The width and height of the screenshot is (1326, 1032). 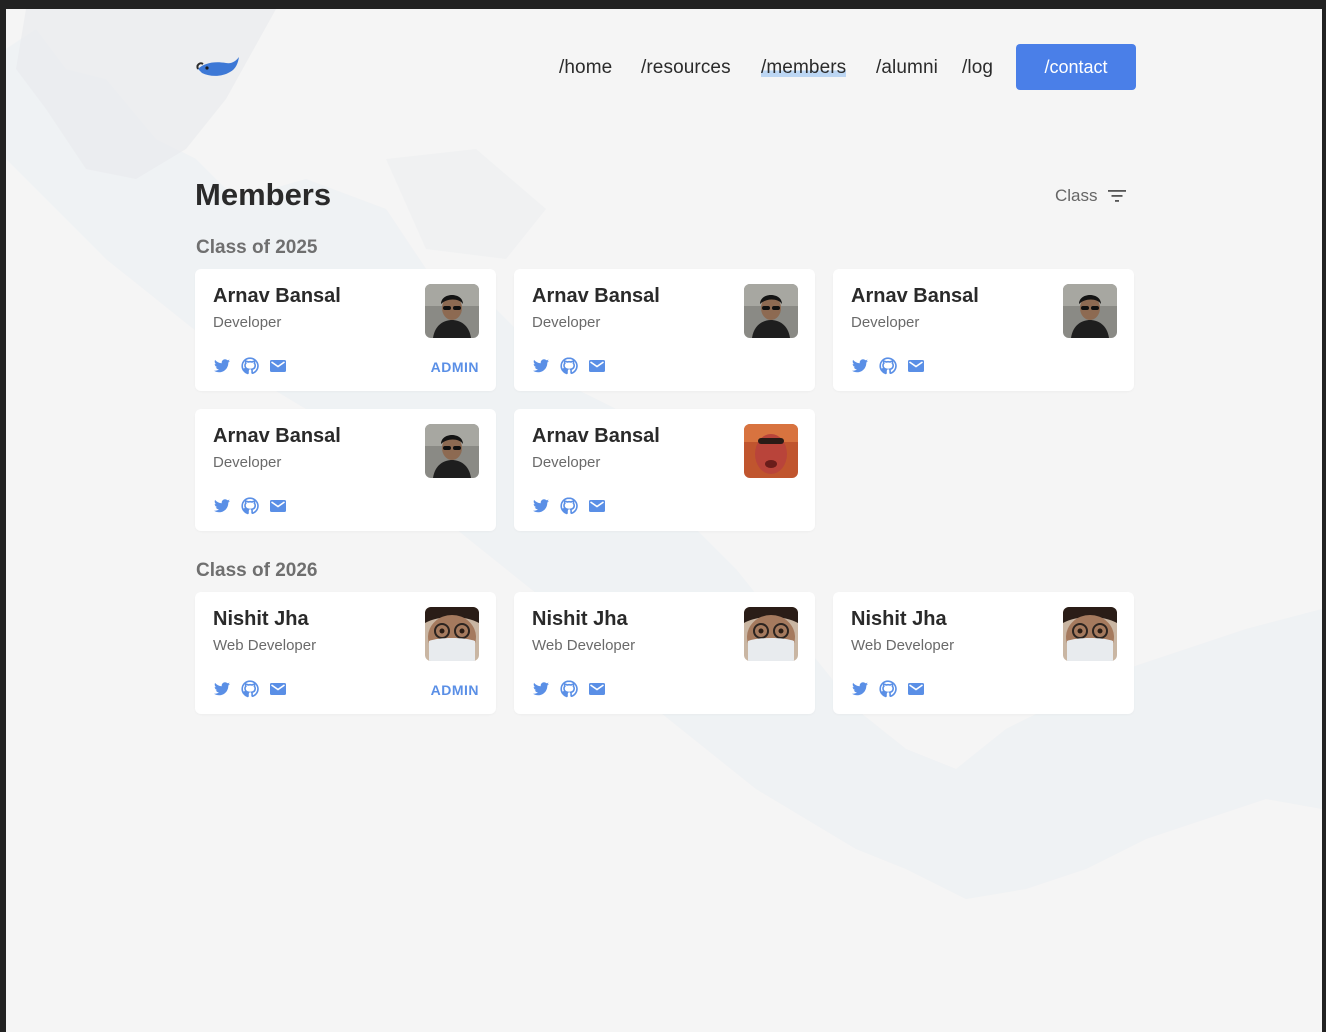 I want to click on class-heading: Class of 2026, so click(x=257, y=570).